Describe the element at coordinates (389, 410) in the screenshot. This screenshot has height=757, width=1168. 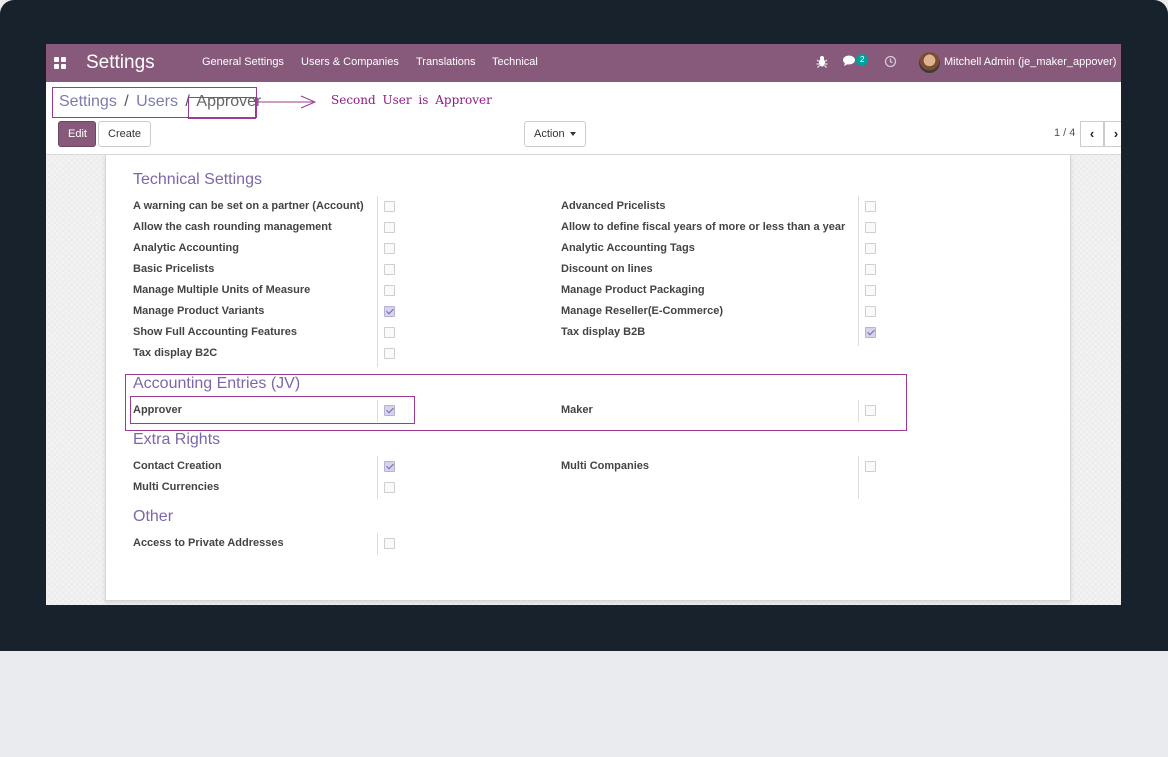
I see `checkbox-approver` at that location.